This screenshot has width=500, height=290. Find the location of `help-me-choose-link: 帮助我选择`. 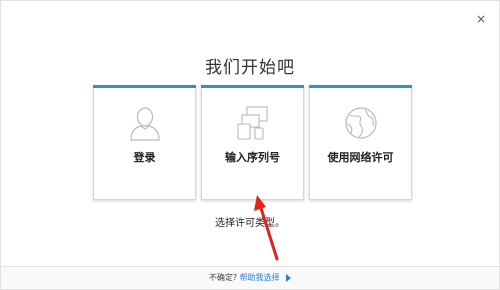

help-me-choose-link: 帮助我选择 is located at coordinates (260, 277).